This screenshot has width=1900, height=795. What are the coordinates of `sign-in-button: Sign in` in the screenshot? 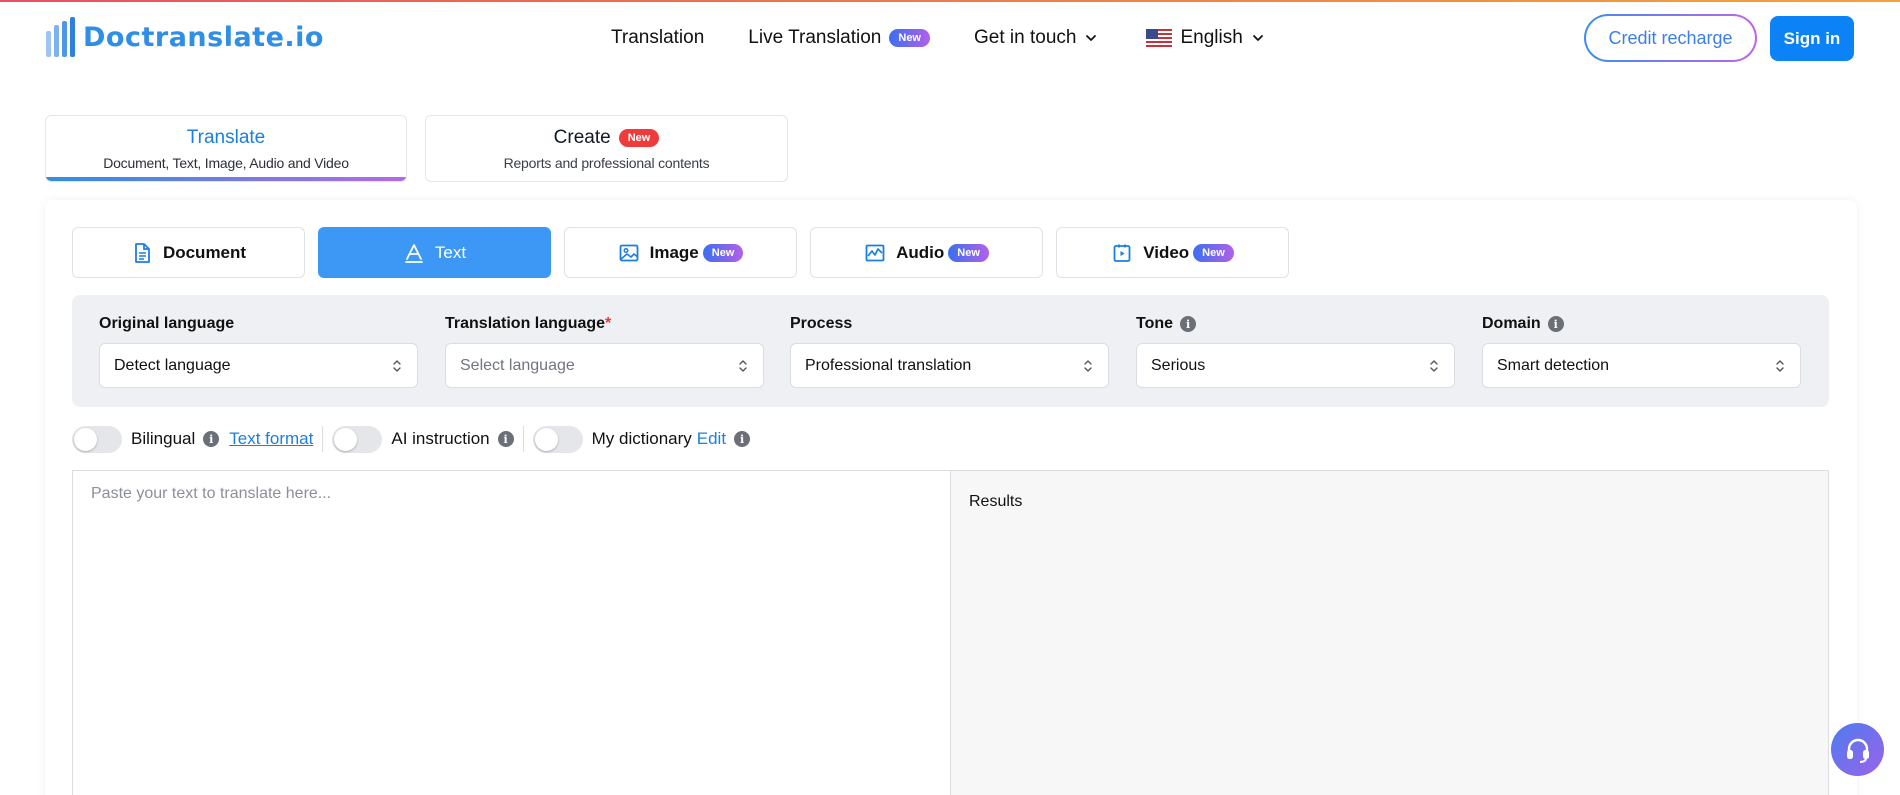 It's located at (1812, 38).